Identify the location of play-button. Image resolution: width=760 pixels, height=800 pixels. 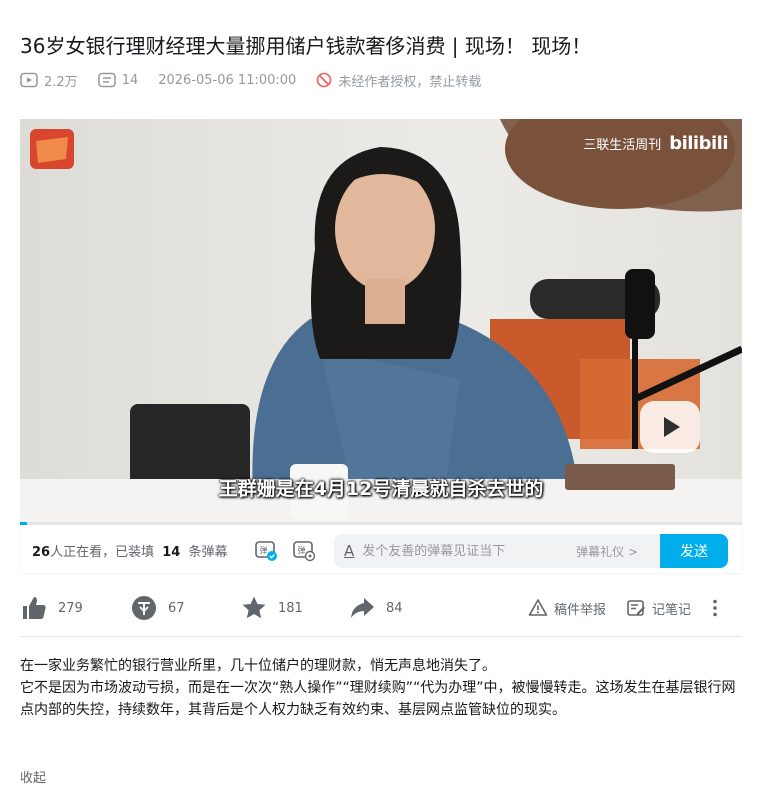
(670, 427).